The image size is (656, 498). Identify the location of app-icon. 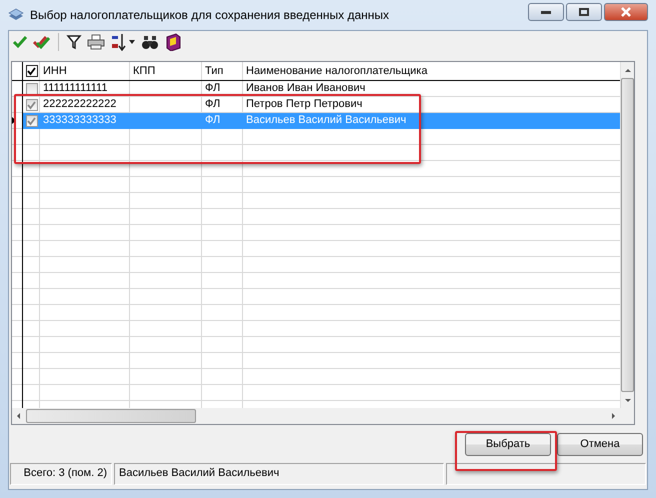
(16, 15).